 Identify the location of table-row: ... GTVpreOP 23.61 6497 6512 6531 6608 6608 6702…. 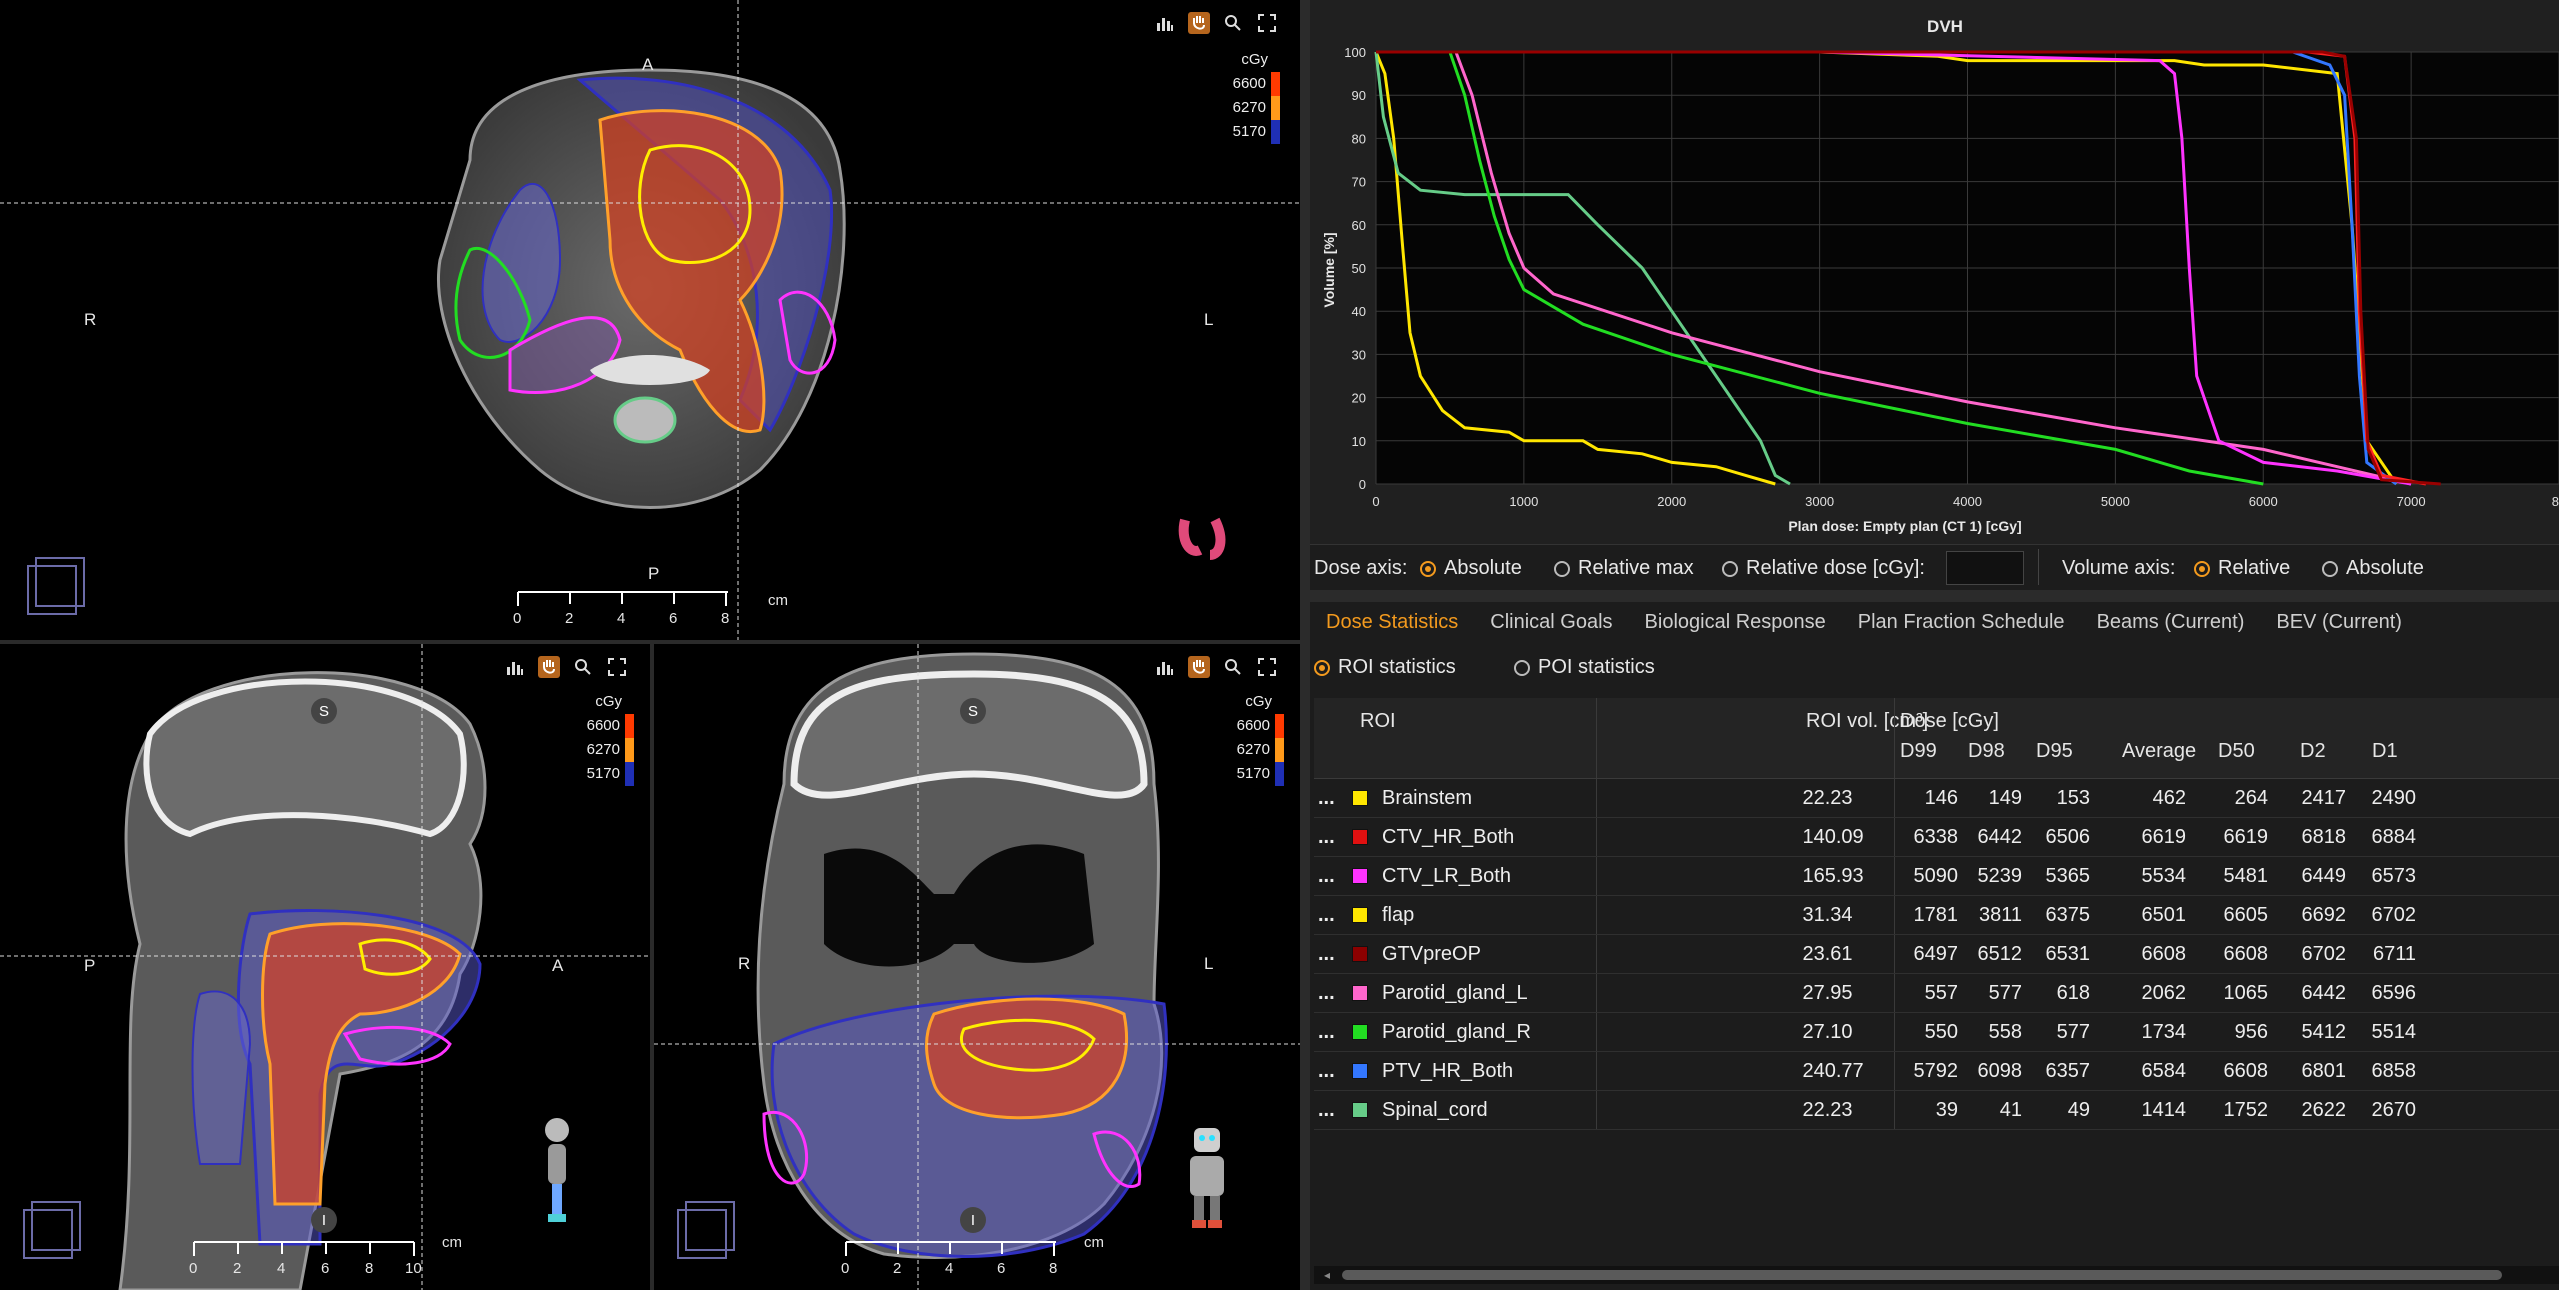
(1936, 954).